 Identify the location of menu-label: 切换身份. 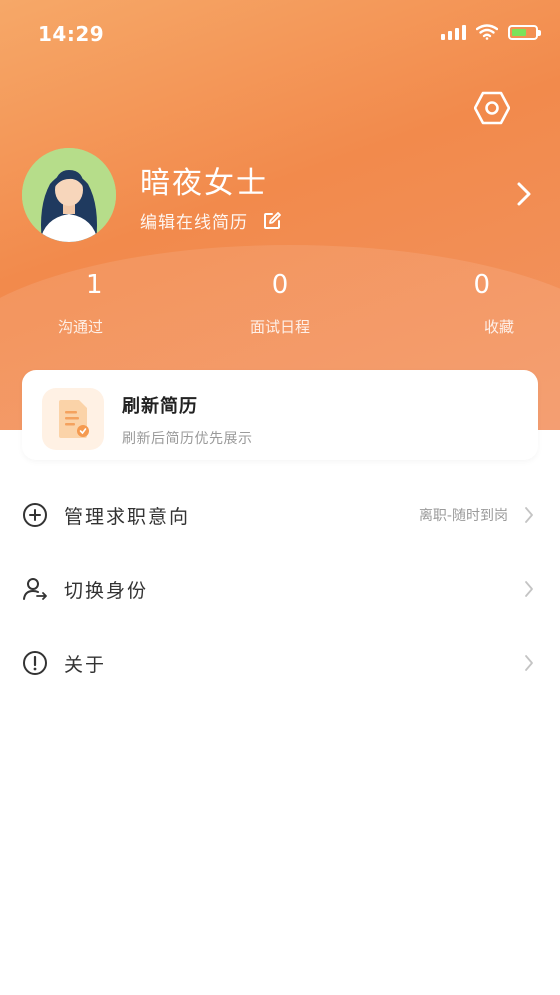
(106, 590).